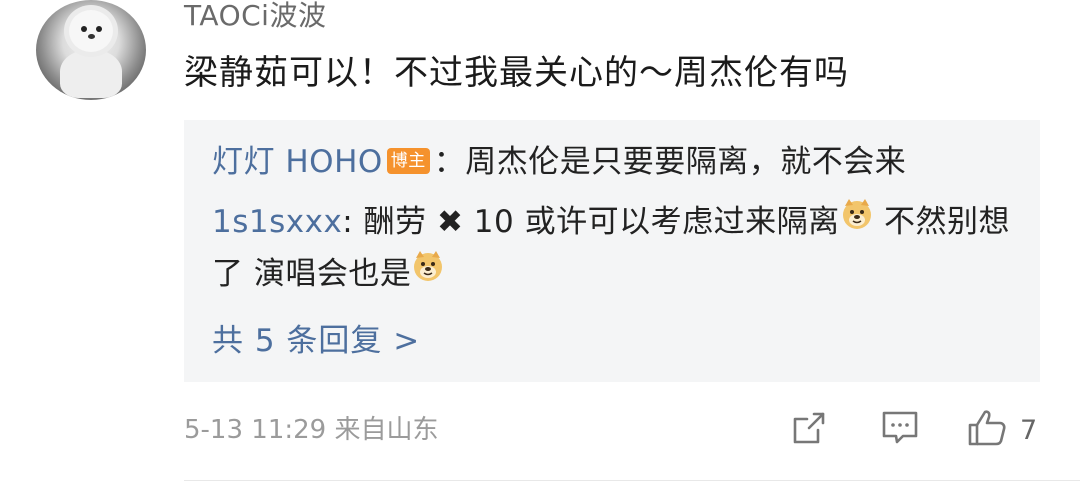 Image resolution: width=1080 pixels, height=498 pixels. I want to click on avatar, so click(91, 50).